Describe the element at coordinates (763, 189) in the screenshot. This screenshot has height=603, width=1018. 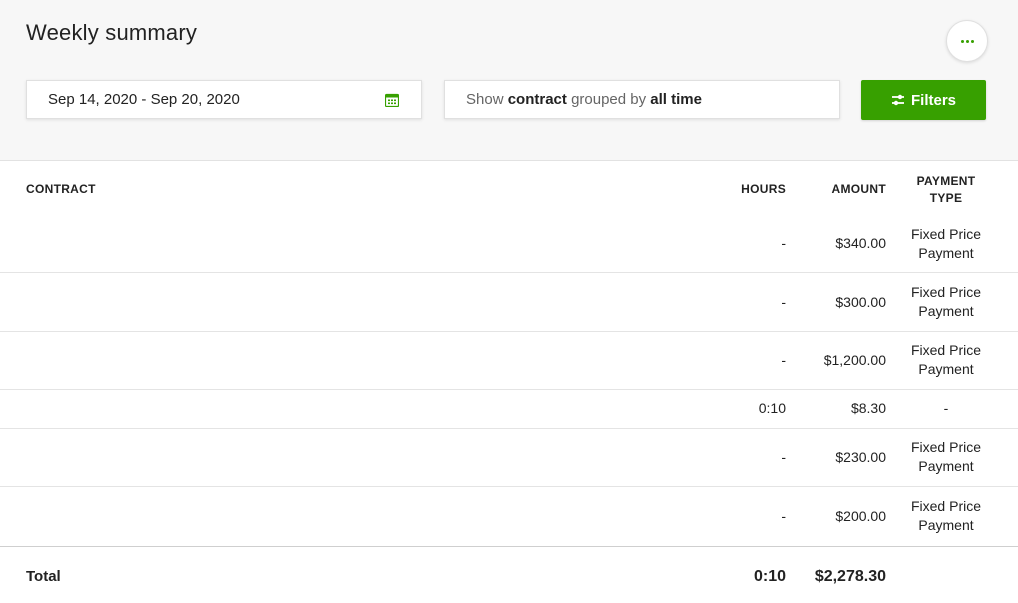
I see `column-header-hours: HOURS` at that location.